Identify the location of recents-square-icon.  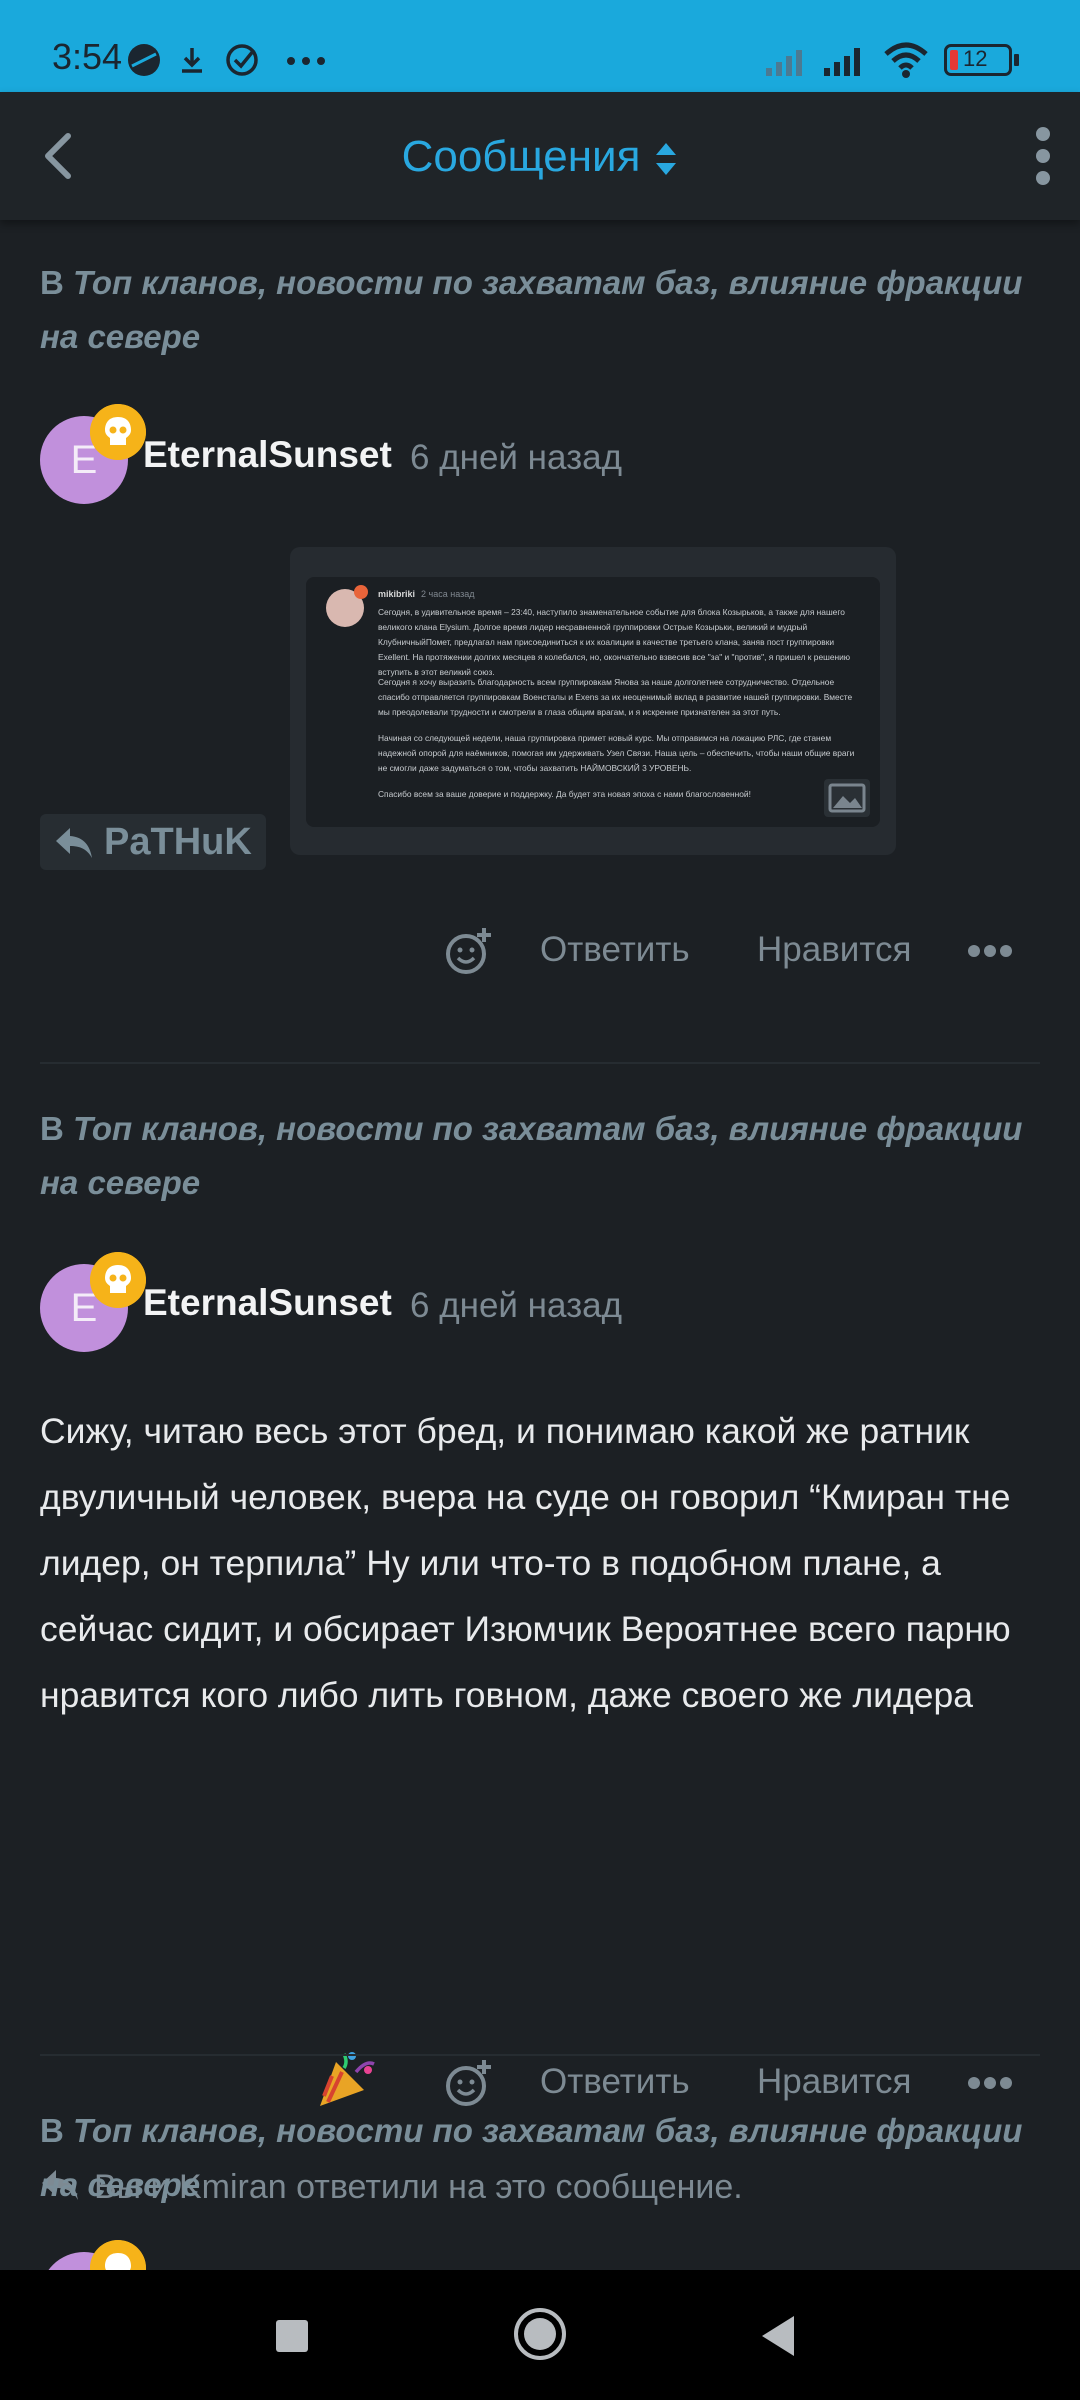
(292, 2336).